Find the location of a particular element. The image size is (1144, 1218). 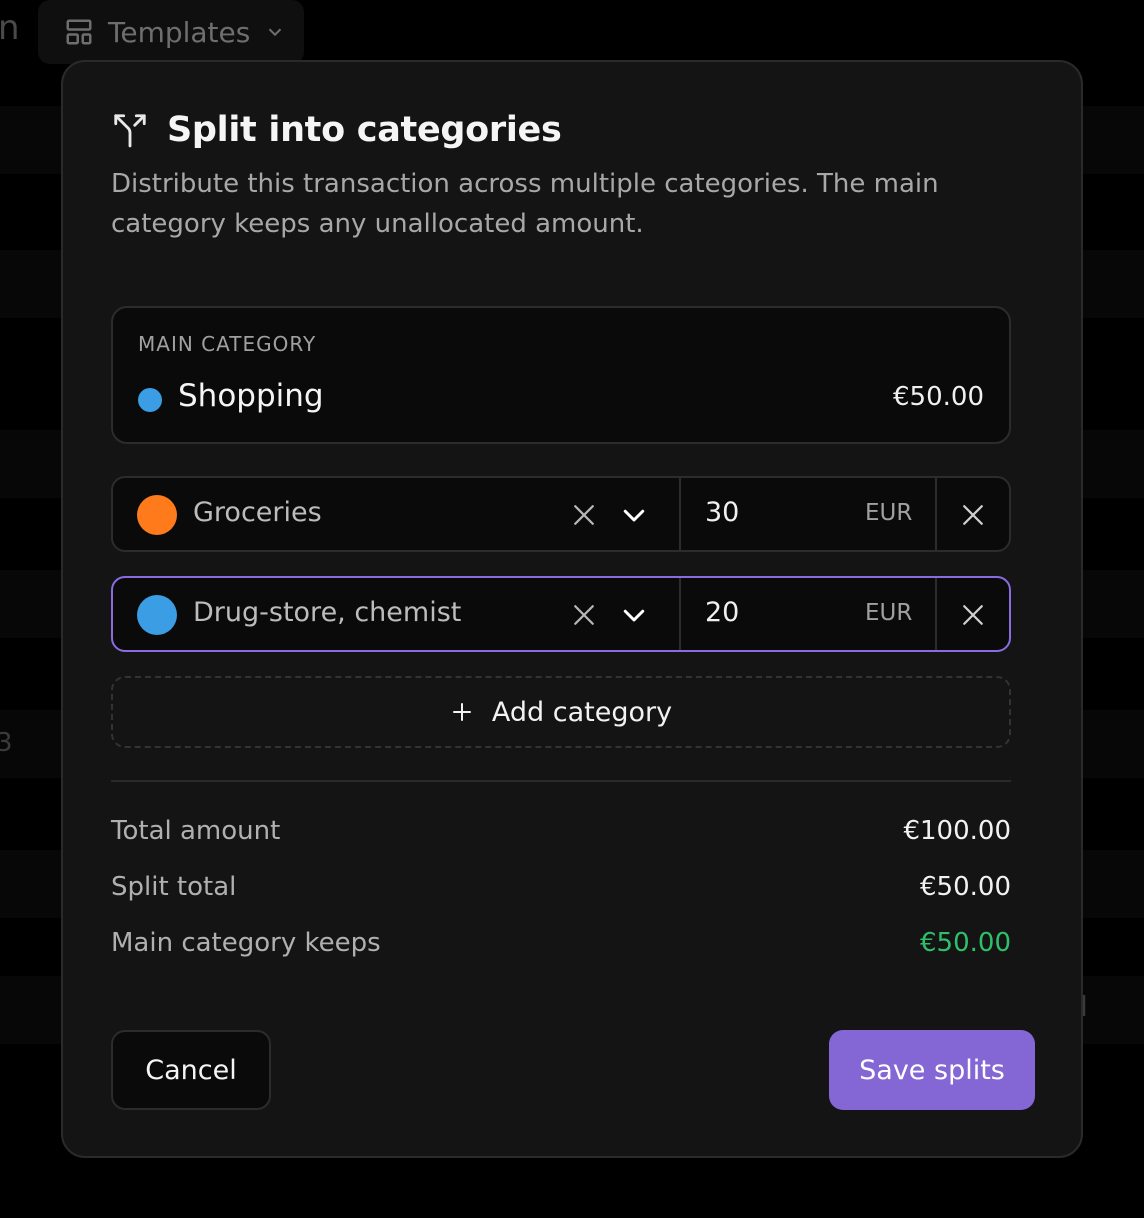

main-category-name: Shopping is located at coordinates (251, 396).